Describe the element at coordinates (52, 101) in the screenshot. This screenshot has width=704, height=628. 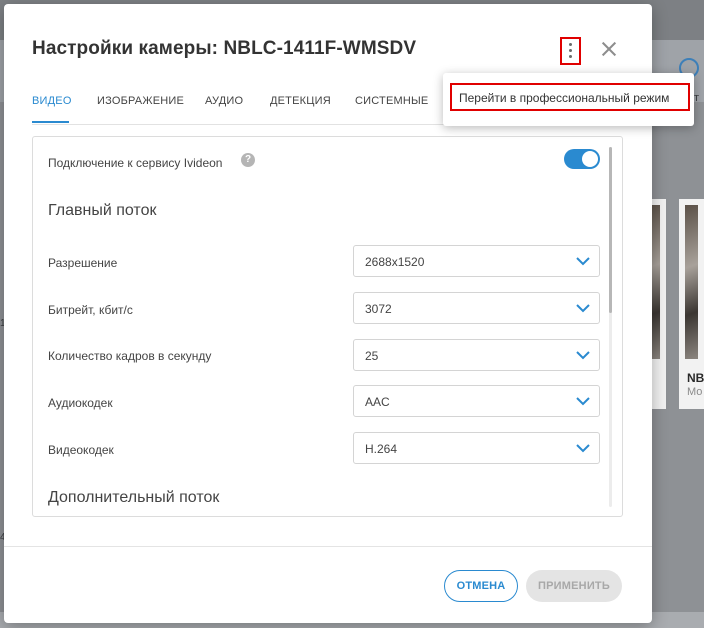
I see `tab-video: ВИДЕО` at that location.